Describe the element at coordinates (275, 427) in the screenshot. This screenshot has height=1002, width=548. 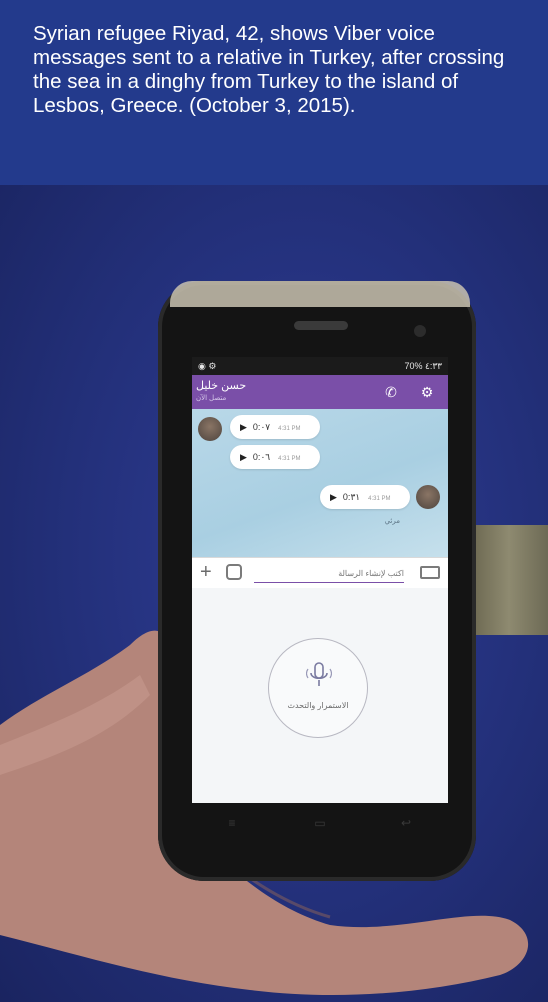
I see `voice-message: ▶ 0:٠٧ 4:31 PM` at that location.